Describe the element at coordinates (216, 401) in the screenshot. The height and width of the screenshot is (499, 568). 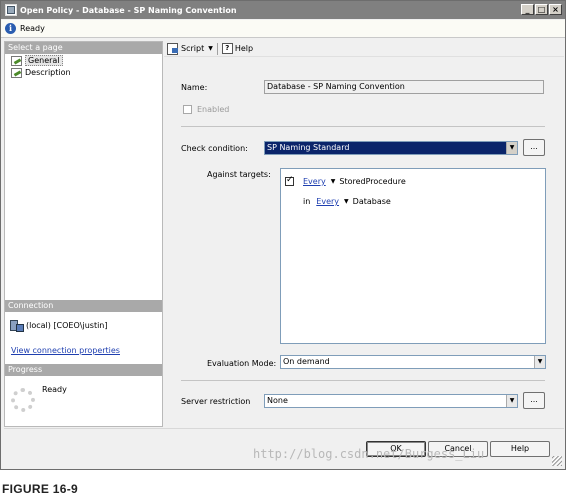
I see `server-restriction-label: Server restriction` at that location.